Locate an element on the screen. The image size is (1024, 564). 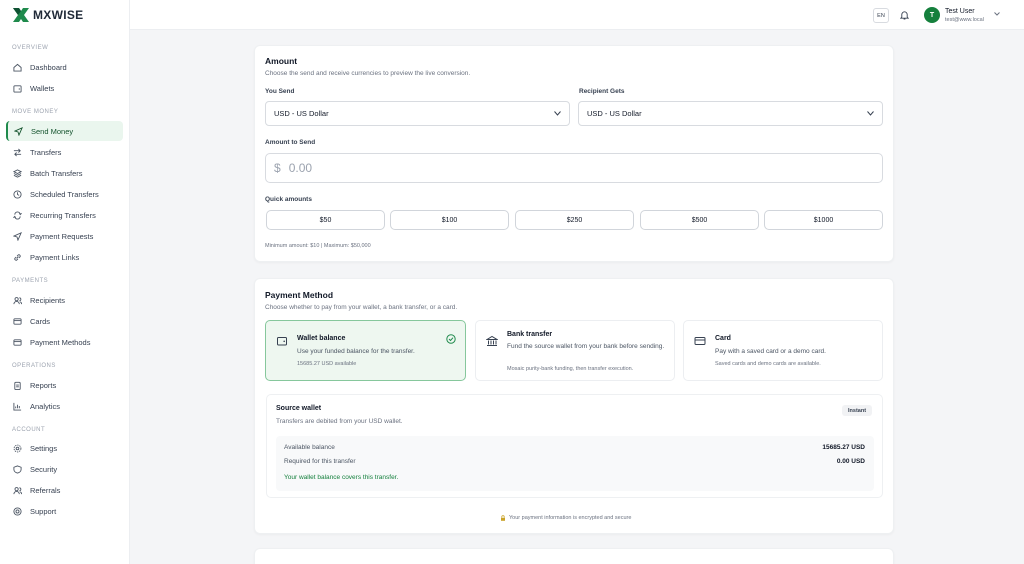
link-icon is located at coordinates (17, 257).